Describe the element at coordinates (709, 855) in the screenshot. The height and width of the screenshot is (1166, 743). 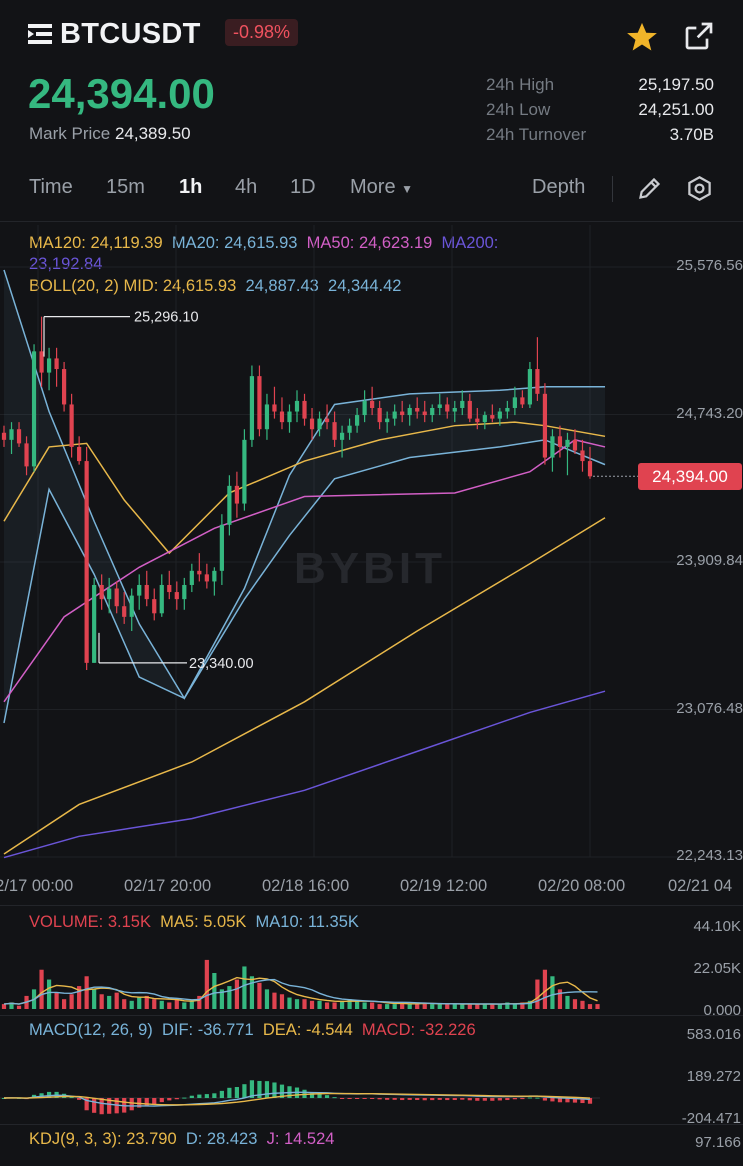
I see `y-axis-tick: 22,243.13` at that location.